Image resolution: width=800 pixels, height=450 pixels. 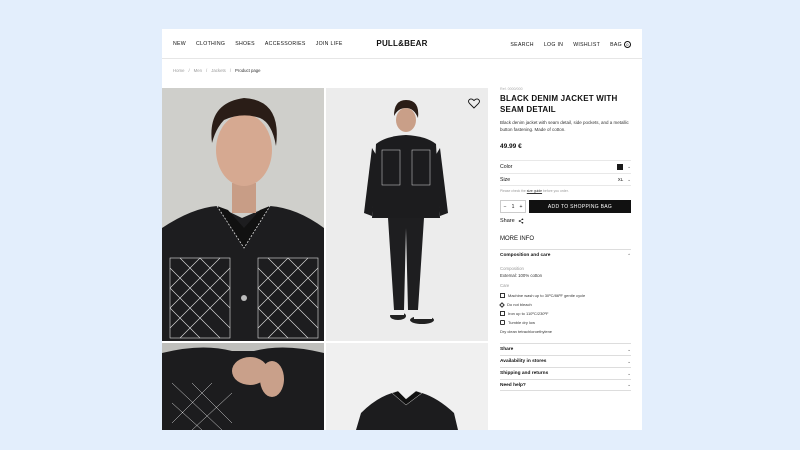 I want to click on availability-section-toggle: Availability in stores ⌄, so click(x=565, y=361).